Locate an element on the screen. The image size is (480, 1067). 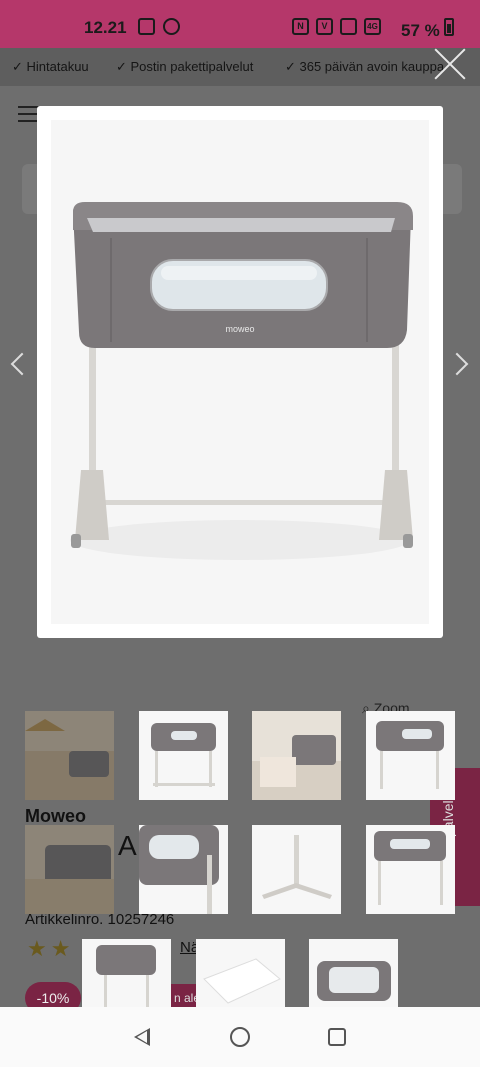
next-image-arrow is located at coordinates (457, 364).